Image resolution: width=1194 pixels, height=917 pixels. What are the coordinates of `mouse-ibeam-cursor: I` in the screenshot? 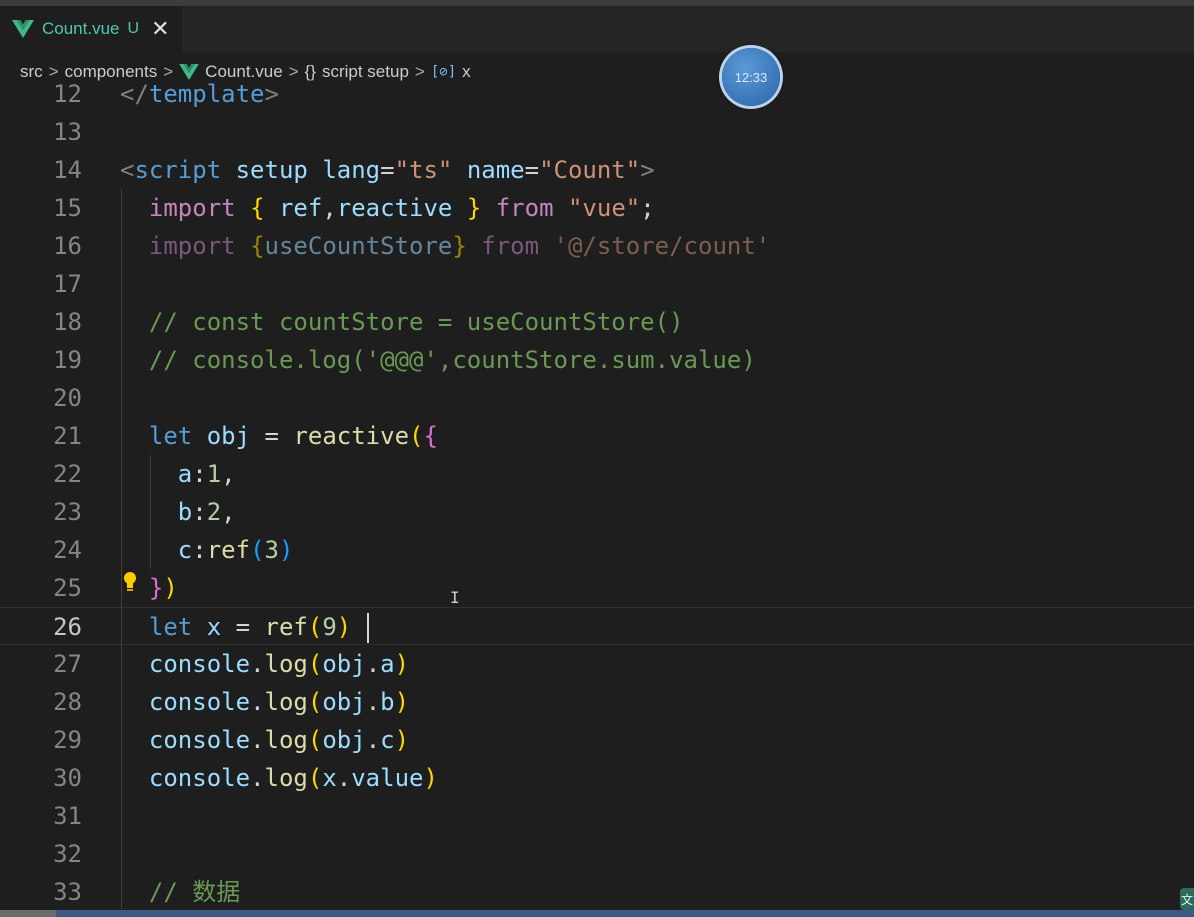 It's located at (455, 597).